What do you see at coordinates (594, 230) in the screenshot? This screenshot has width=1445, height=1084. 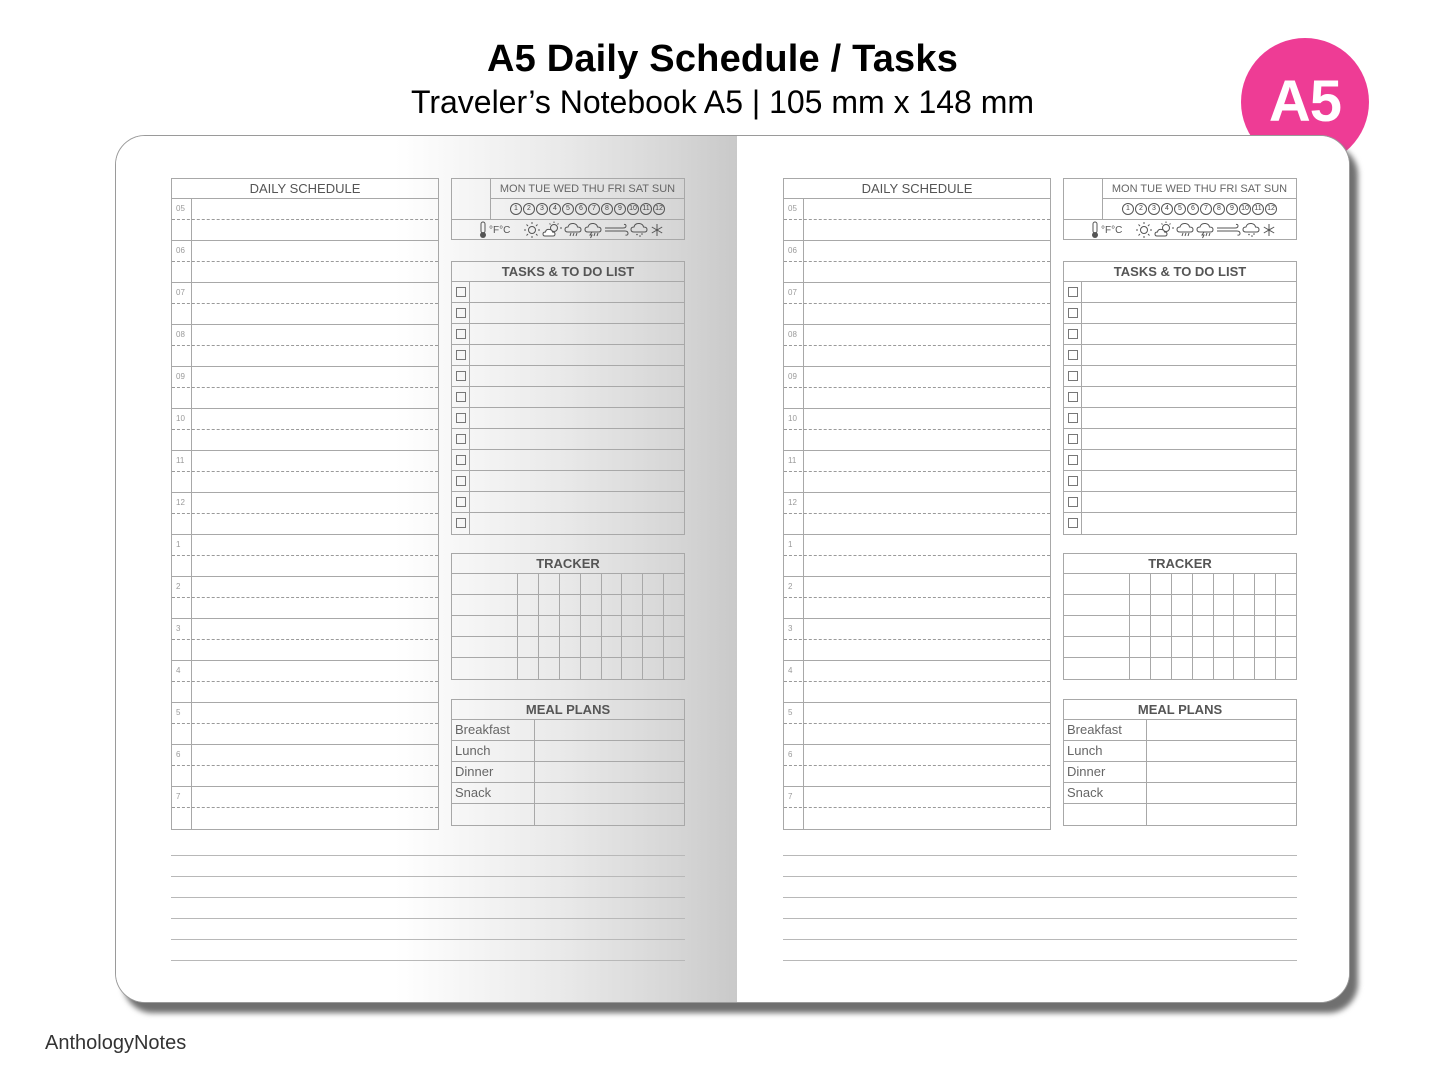 I see `storm-icon` at bounding box center [594, 230].